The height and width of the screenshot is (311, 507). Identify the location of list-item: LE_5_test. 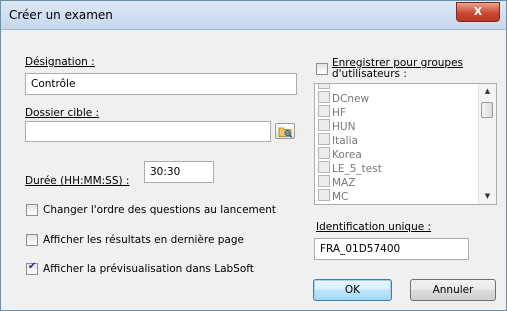
(350, 168).